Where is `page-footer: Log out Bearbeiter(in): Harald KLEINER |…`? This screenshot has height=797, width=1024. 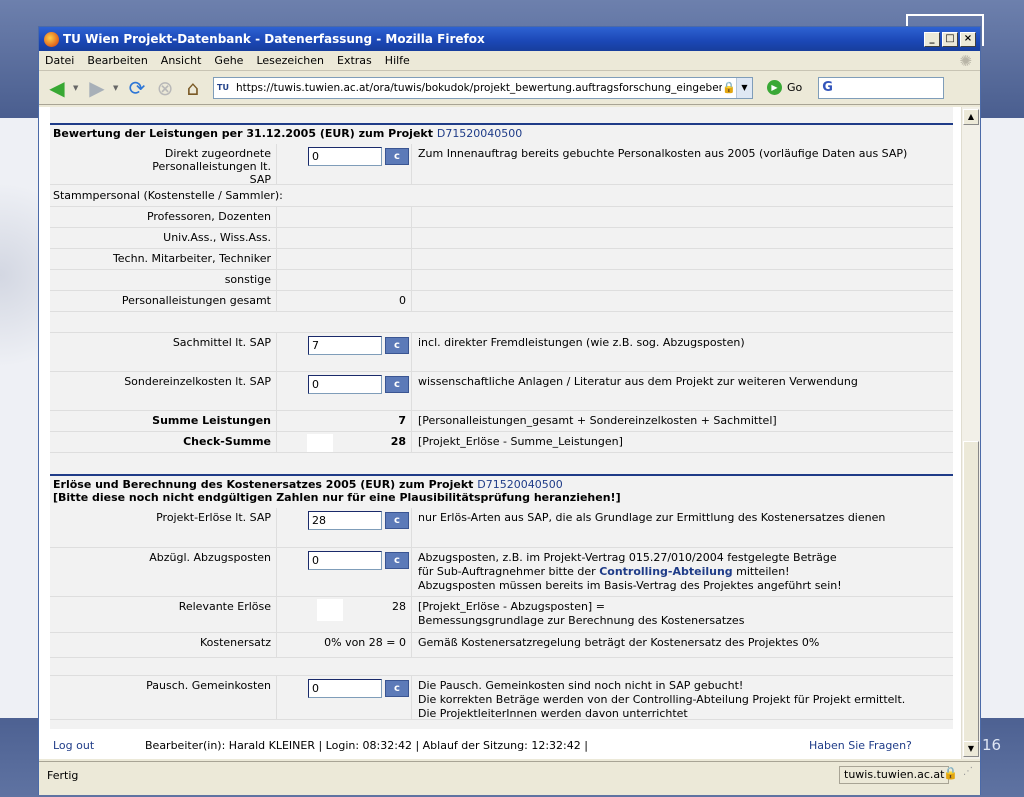 page-footer: Log out Bearbeiter(in): Harald KLEINER |… is located at coordinates (500, 744).